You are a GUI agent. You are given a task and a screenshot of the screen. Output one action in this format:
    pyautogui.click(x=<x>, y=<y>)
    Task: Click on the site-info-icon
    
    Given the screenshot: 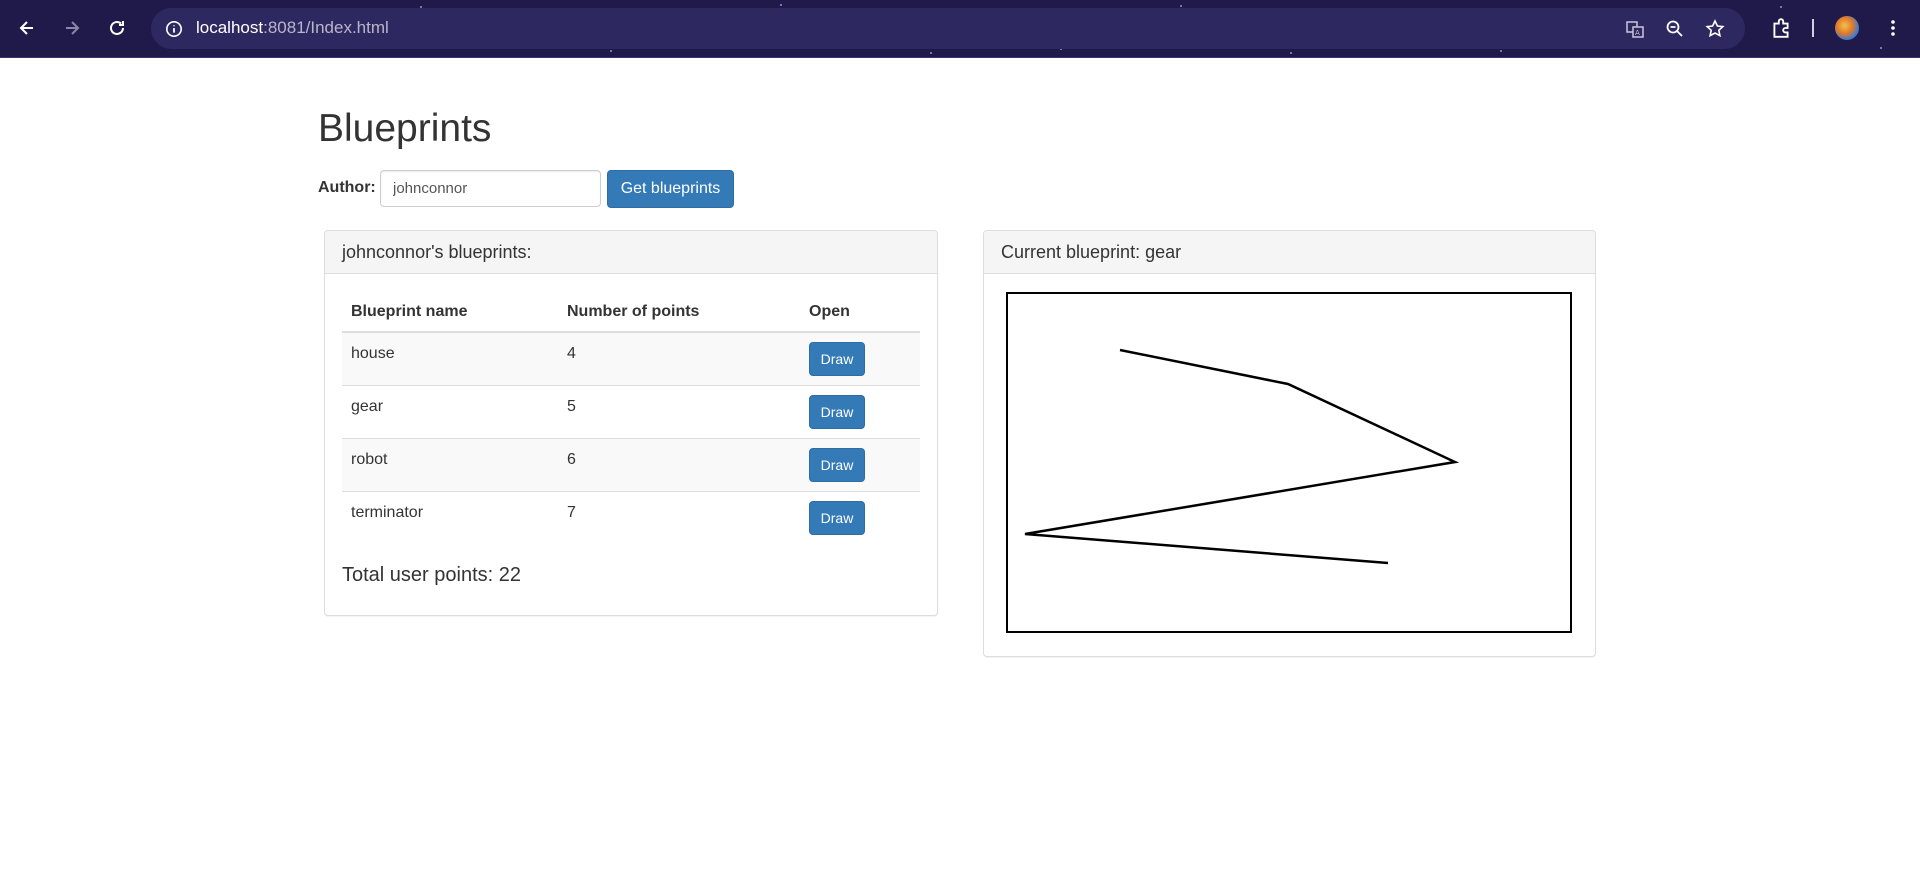 What is the action you would take?
    pyautogui.click(x=174, y=29)
    